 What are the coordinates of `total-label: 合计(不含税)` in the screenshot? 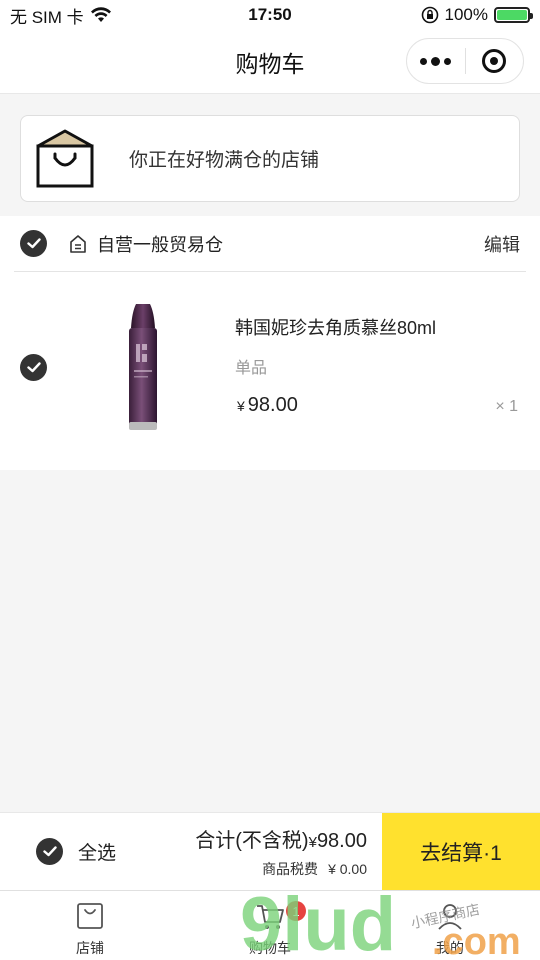 It's located at (252, 841).